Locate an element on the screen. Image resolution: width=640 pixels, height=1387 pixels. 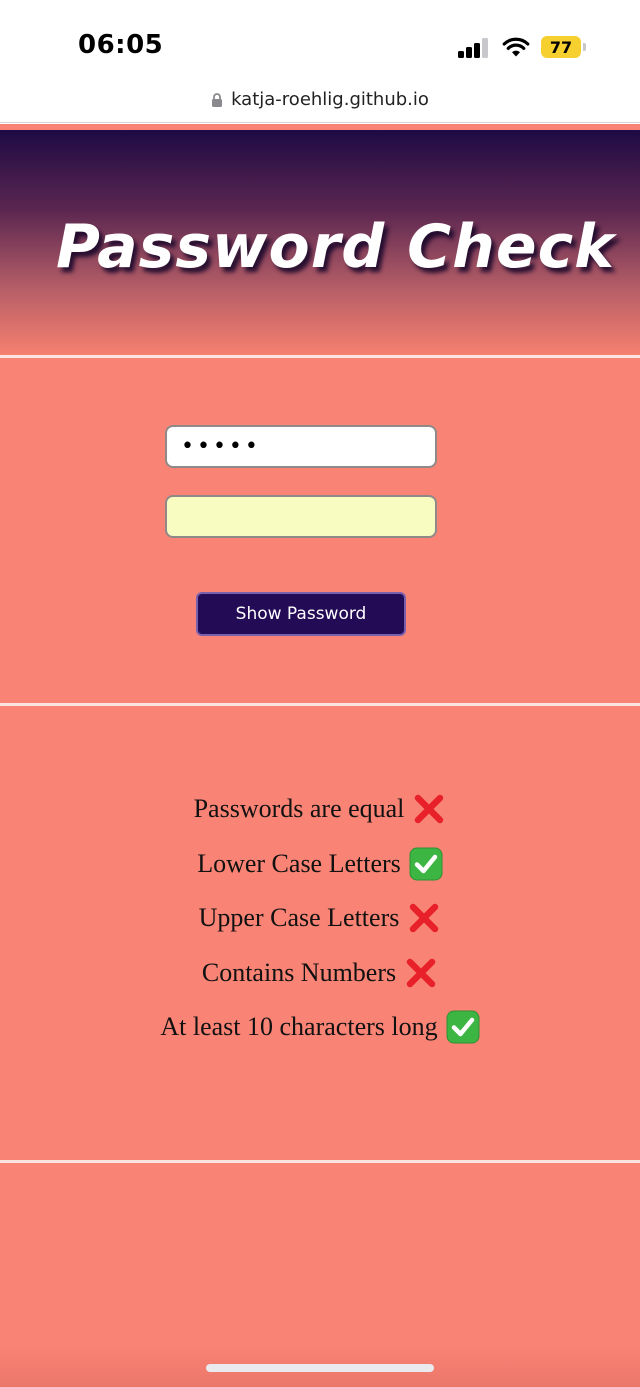
address-bar: katja-roehlig.github.io is located at coordinates (320, 99).